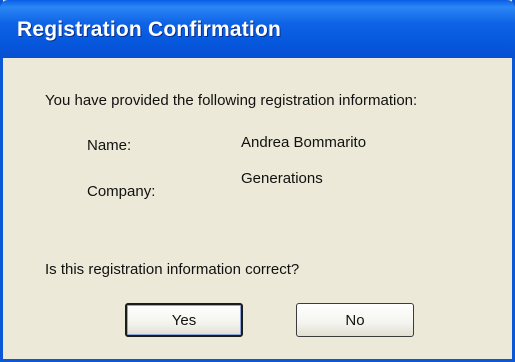  I want to click on dialog-title: Registration Confirmation, so click(149, 29).